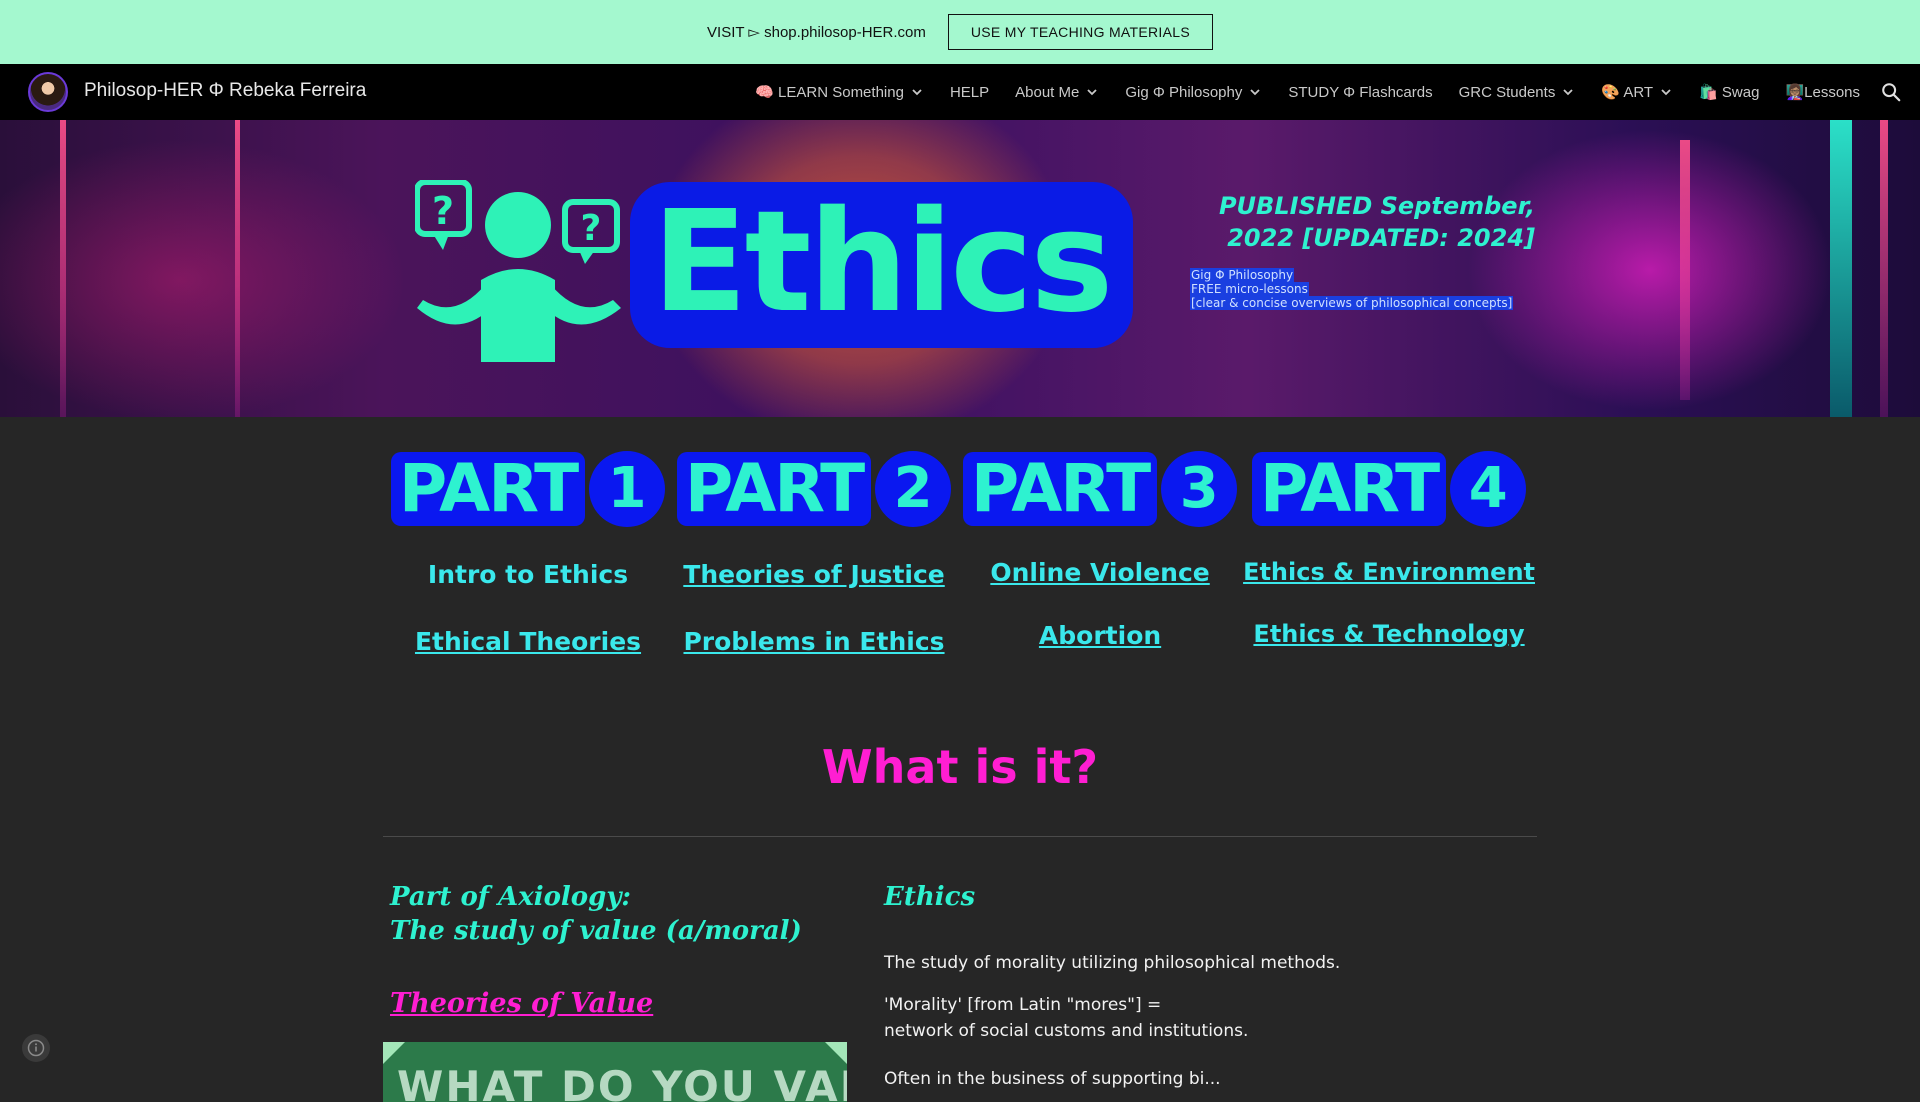 The height and width of the screenshot is (1102, 1920). Describe the element at coordinates (1488, 489) in the screenshot. I see `part-number: 4` at that location.